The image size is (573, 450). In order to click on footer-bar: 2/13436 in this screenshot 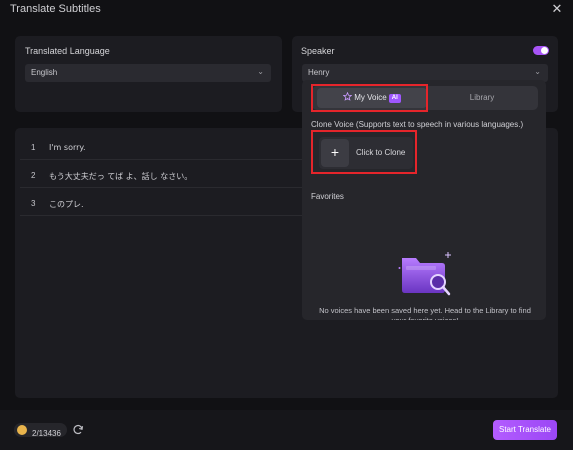, I will do `click(286, 430)`.